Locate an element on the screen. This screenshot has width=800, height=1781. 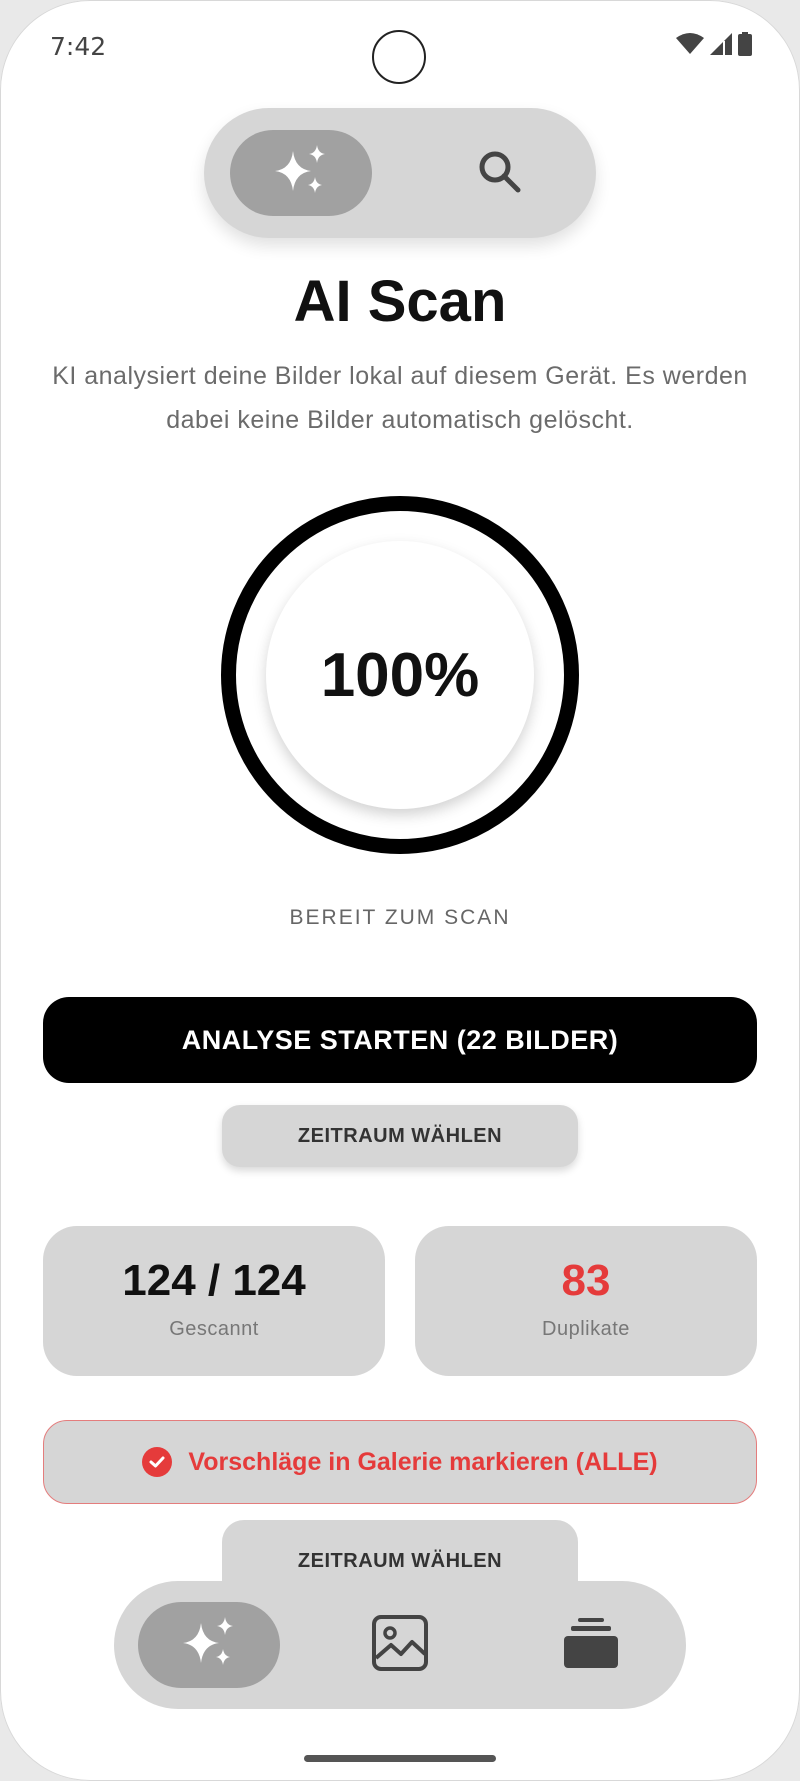
duplicates-label: Duplikate is located at coordinates (586, 1329).